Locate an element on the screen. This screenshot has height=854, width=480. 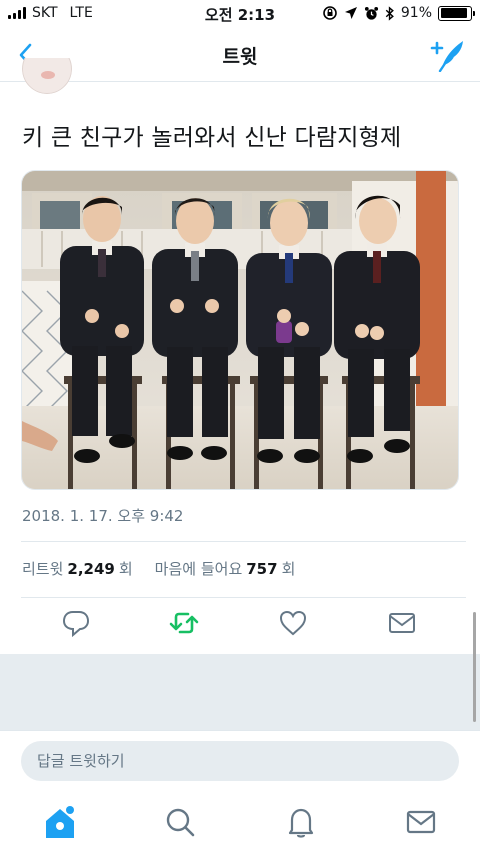
battery-icon is located at coordinates (456, 13).